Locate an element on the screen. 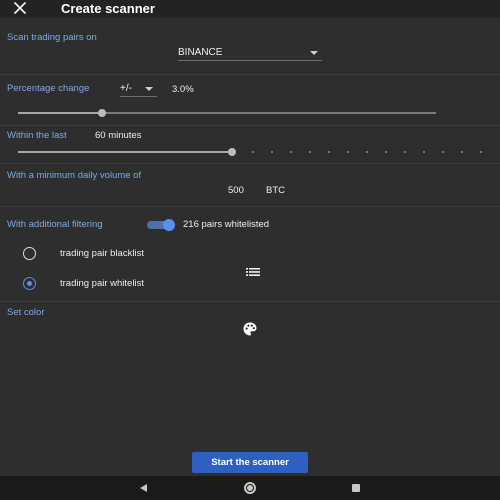 The width and height of the screenshot is (500, 500). home-icon is located at coordinates (250, 488).